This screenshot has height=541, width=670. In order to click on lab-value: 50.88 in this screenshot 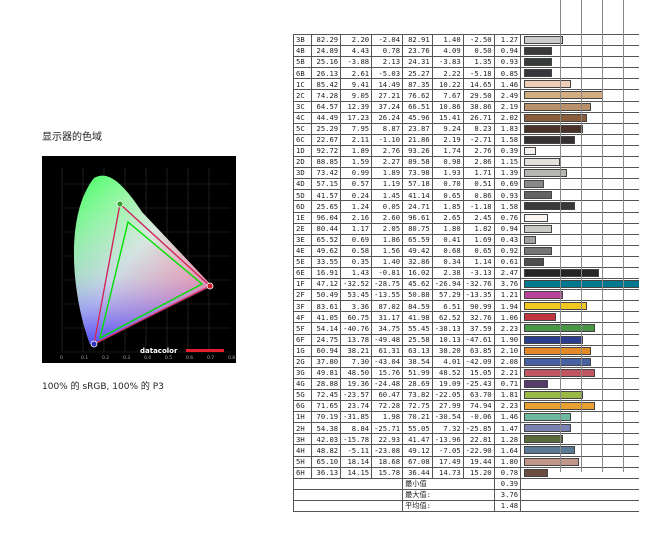, I will do `click(417, 295)`.